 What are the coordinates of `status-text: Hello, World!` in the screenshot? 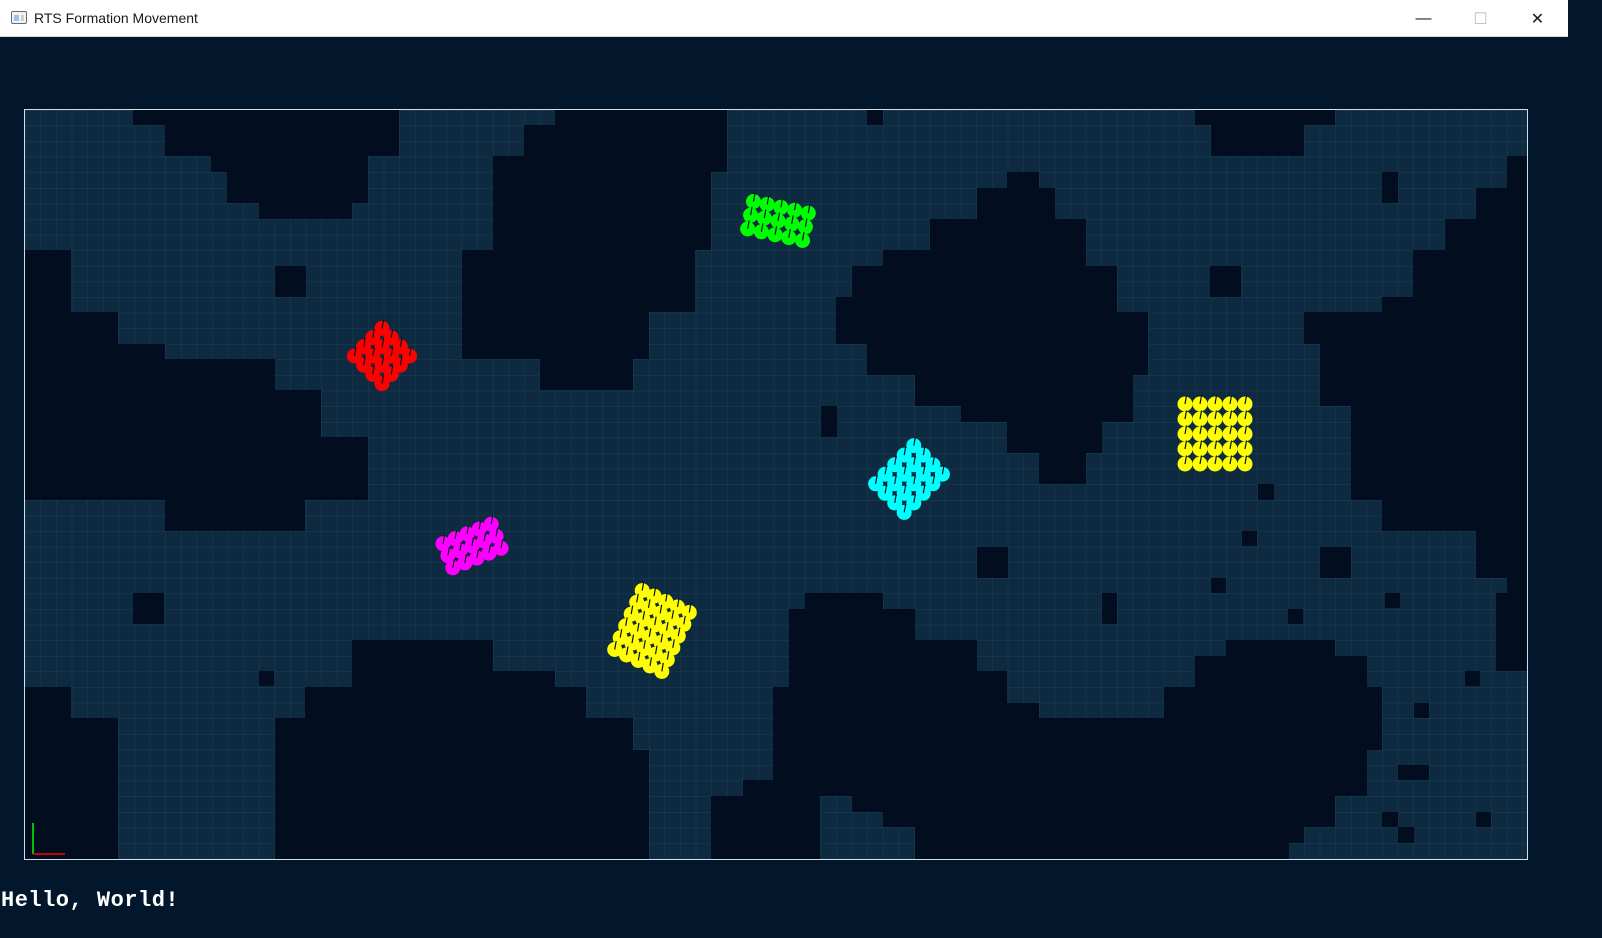 It's located at (90, 900).